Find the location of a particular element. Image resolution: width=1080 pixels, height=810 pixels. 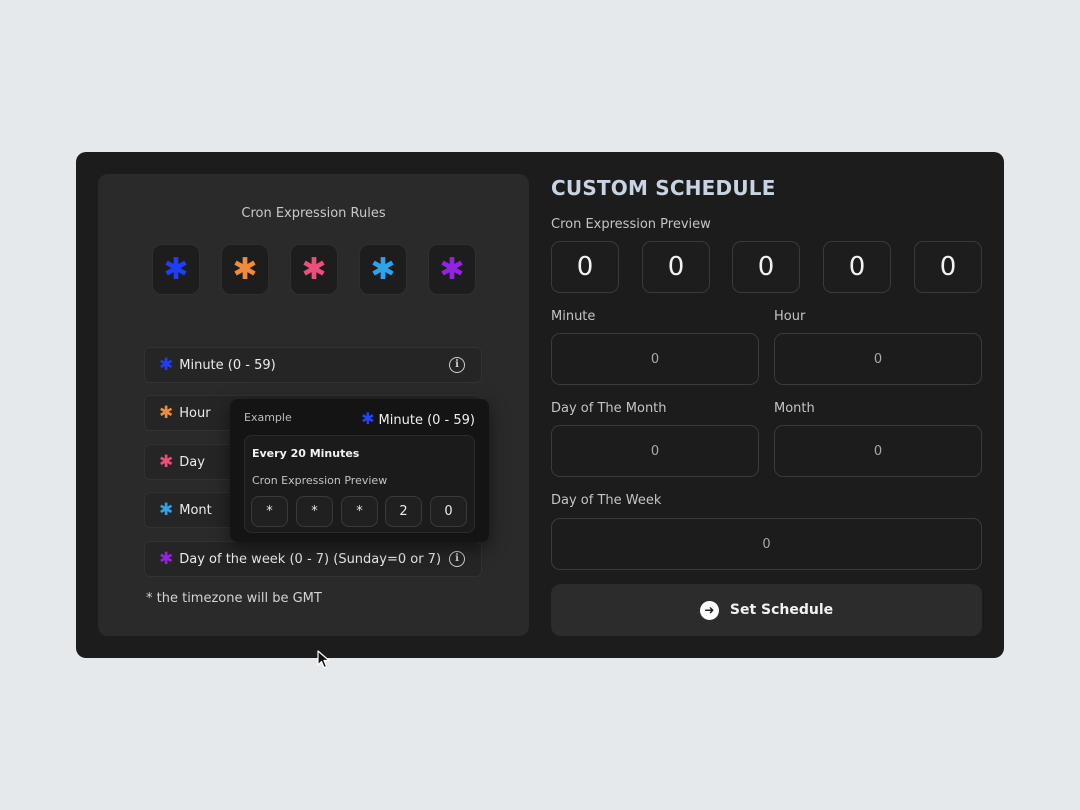

minute-field is located at coordinates (655, 359).